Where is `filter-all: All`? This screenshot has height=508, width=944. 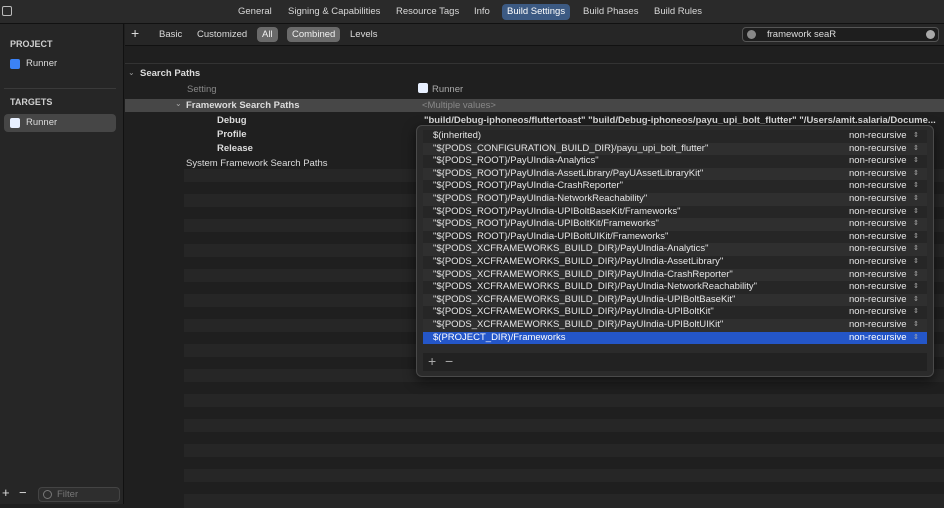
filter-all: All is located at coordinates (267, 34).